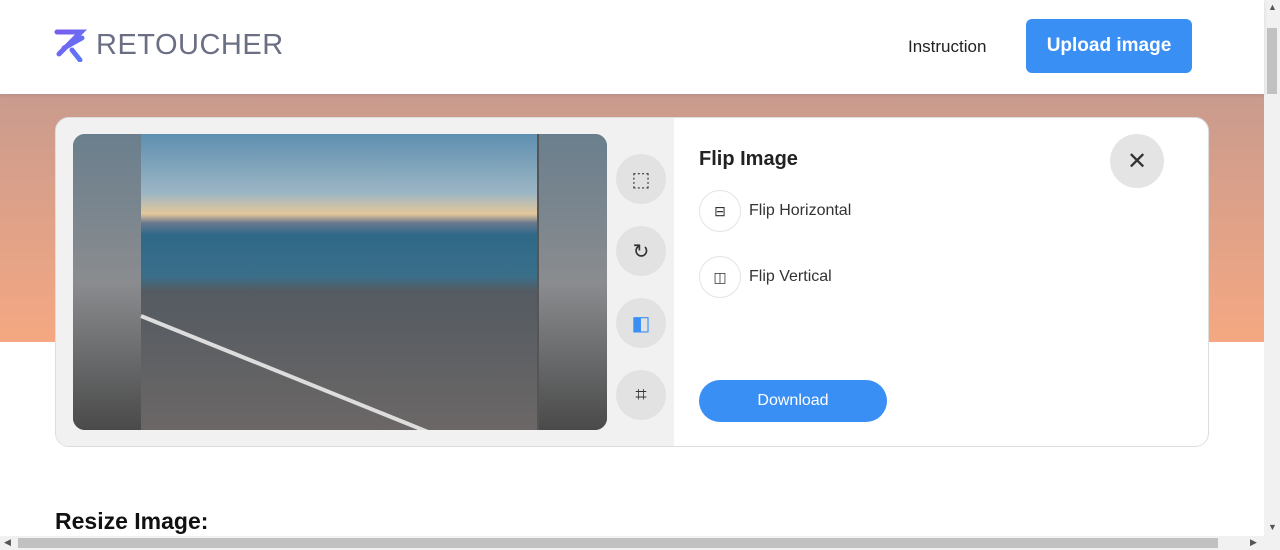 This screenshot has height=550, width=1280. Describe the element at coordinates (1272, 268) in the screenshot. I see `vertical-scrollbar: ▲ ▼` at that location.